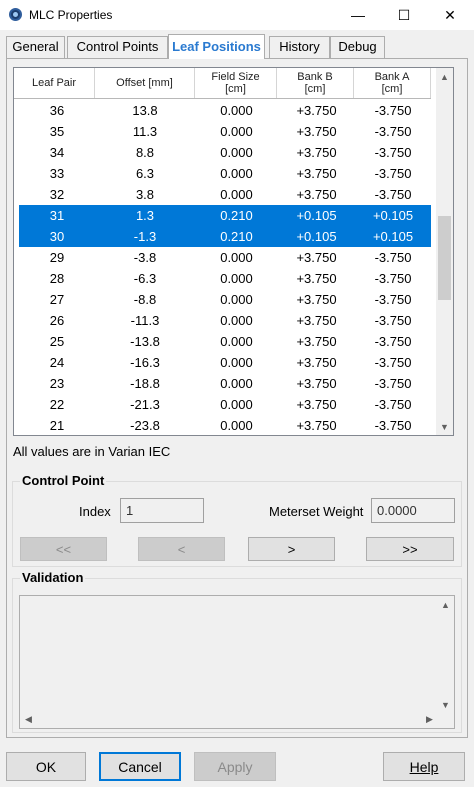 The image size is (474, 787). I want to click on vertical-scrollbar: ▲ ▼, so click(444, 251).